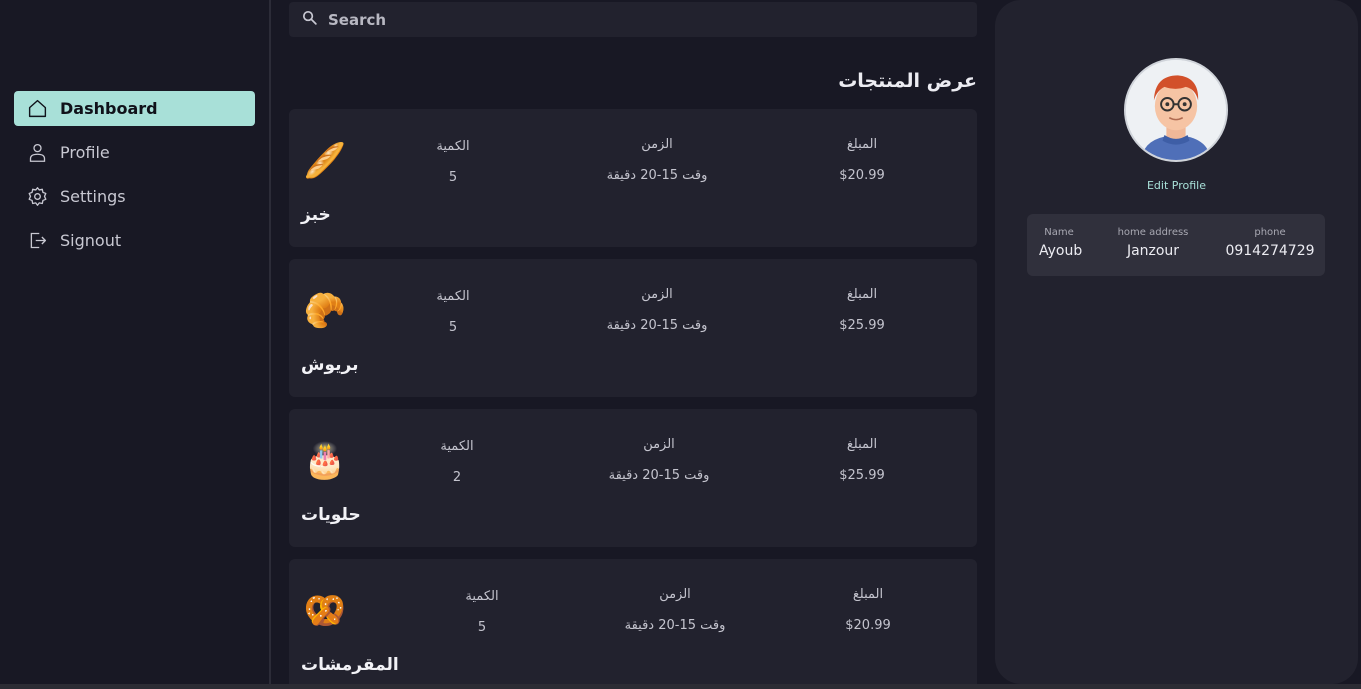 This screenshot has height=689, width=1361. Describe the element at coordinates (314, 19) in the screenshot. I see `search-icon` at that location.